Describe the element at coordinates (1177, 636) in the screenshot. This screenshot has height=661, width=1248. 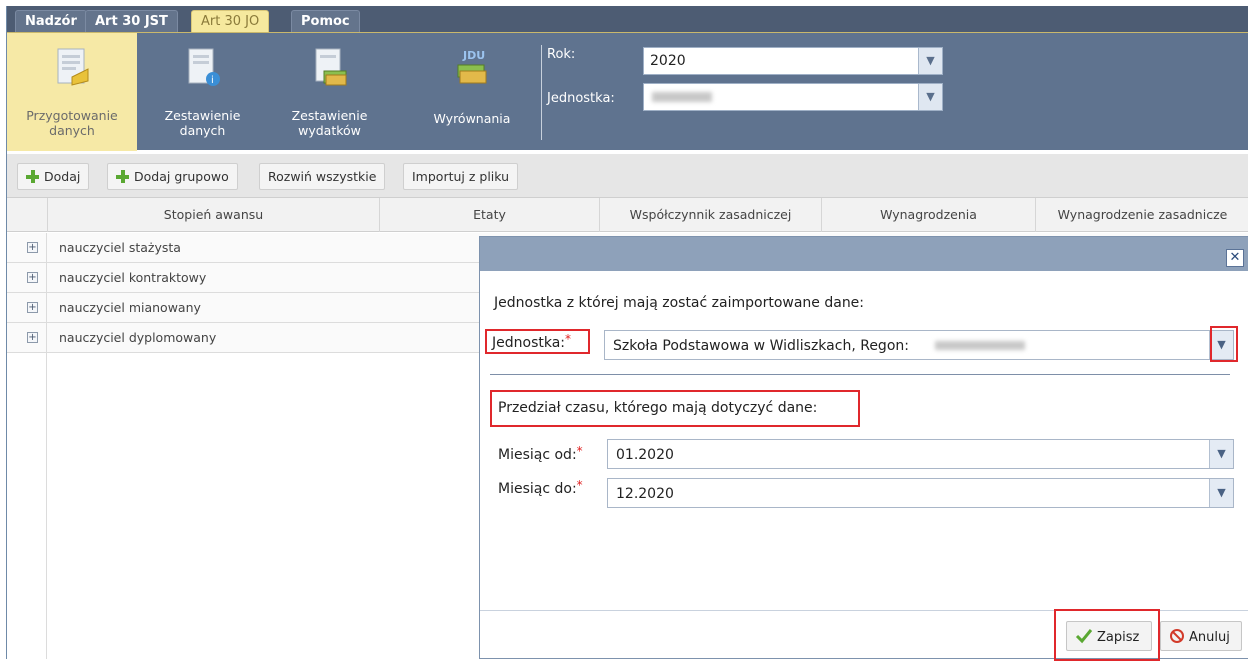
I see `cancel-icon` at that location.